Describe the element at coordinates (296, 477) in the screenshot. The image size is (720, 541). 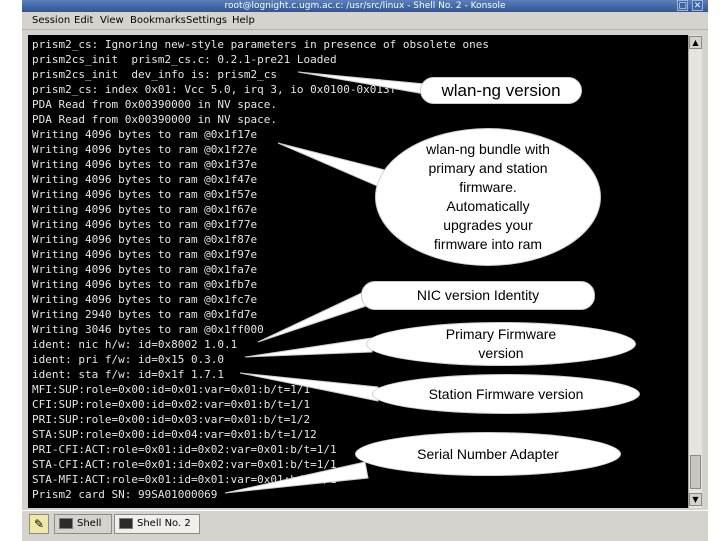
I see `leader-serial` at that location.